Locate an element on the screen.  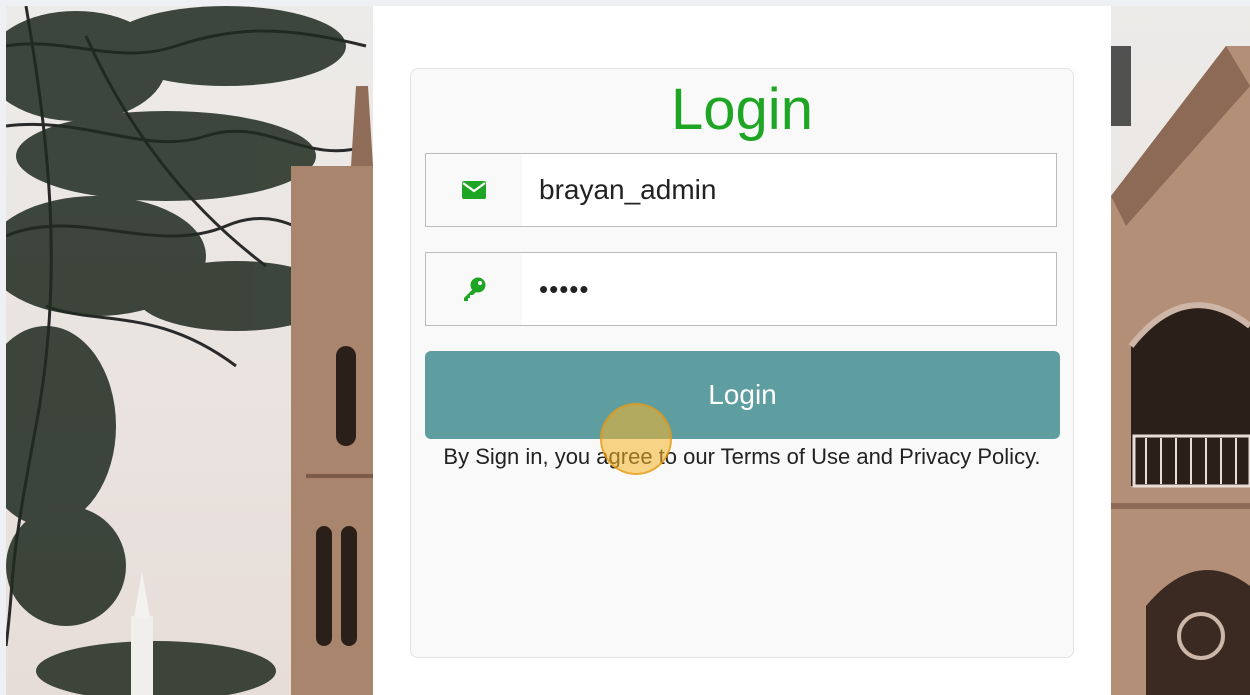
username-field is located at coordinates (741, 190).